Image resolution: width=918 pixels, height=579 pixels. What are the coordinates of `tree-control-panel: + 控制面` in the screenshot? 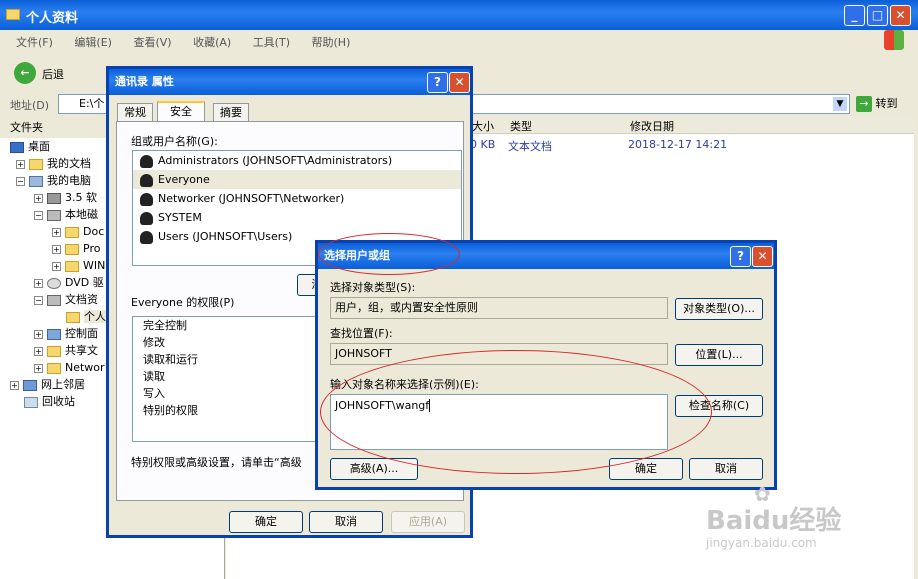 It's located at (58, 333).